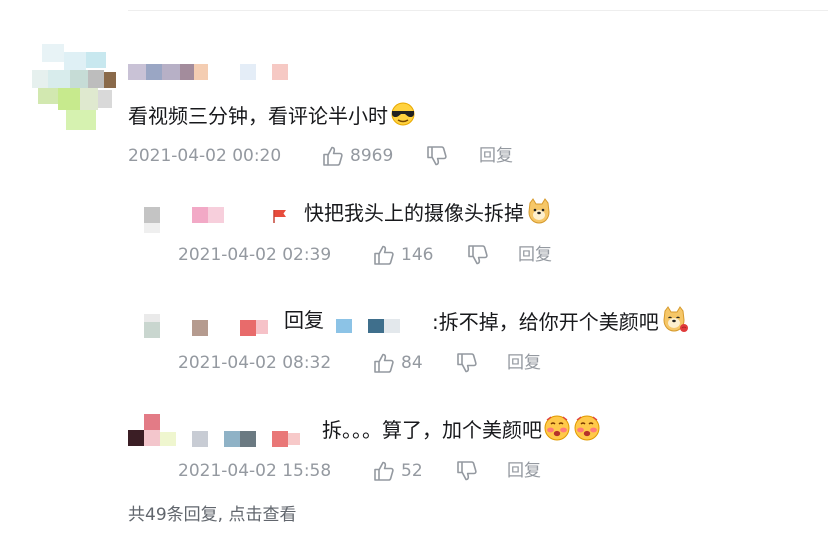 The image size is (836, 538). Describe the element at coordinates (428, 214) in the screenshot. I see `reply1-text: 快把我头上的摄像头拆掉` at that location.